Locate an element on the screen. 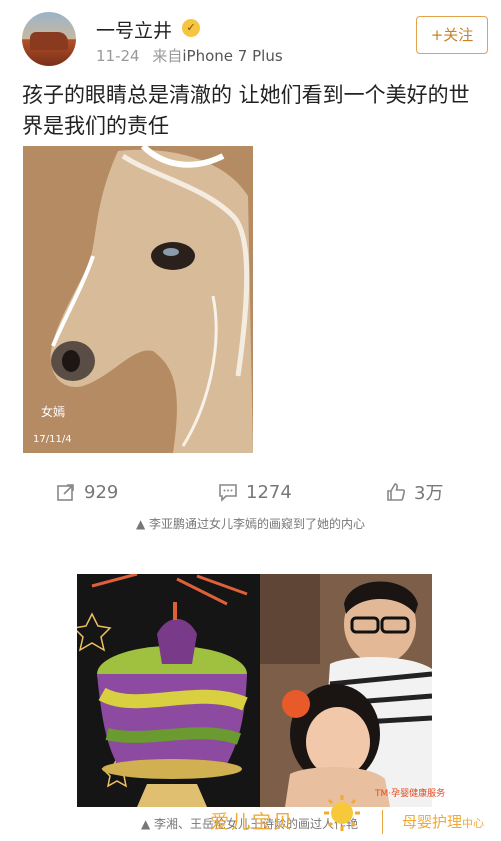  post-date: 11-24 is located at coordinates (118, 56).